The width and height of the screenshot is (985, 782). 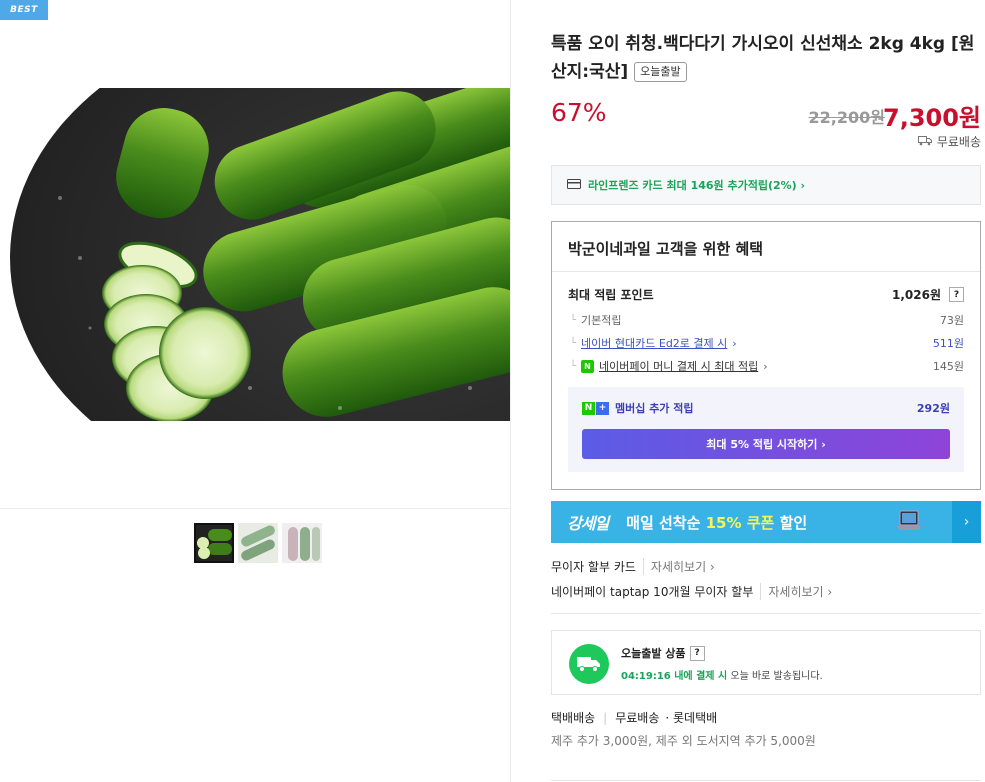 What do you see at coordinates (674, 676) in the screenshot?
I see `countdown-time: 04:19:16 내에 결제 시` at bounding box center [674, 676].